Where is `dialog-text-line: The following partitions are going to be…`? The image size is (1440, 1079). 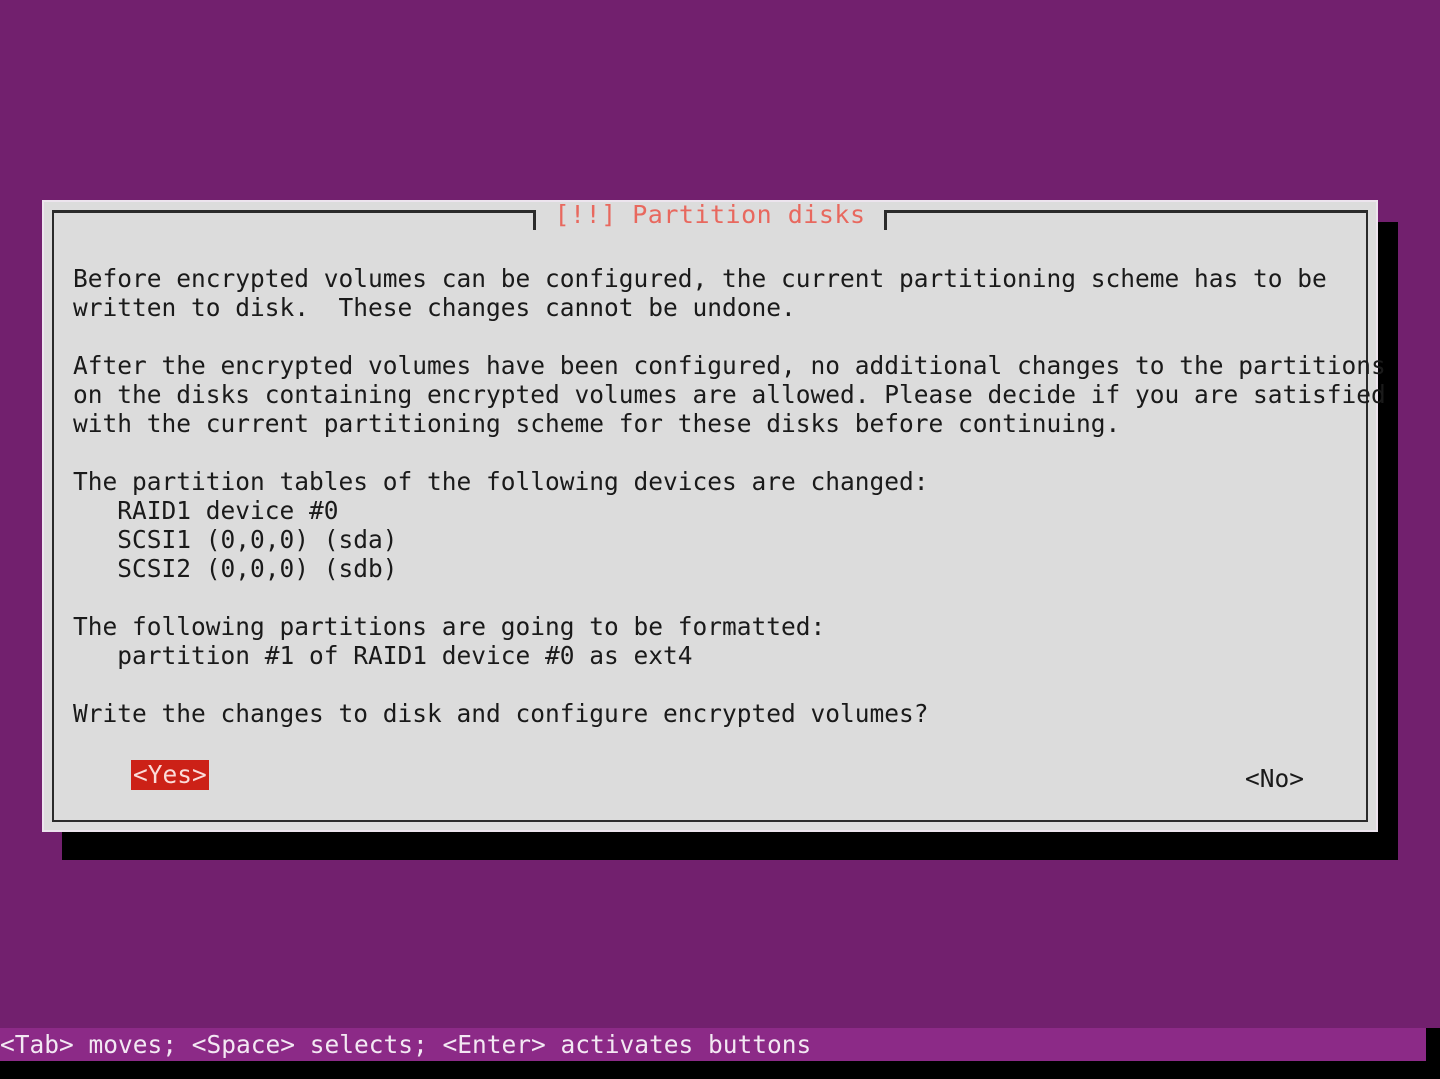 dialog-text-line: The following partitions are going to be… is located at coordinates (449, 626).